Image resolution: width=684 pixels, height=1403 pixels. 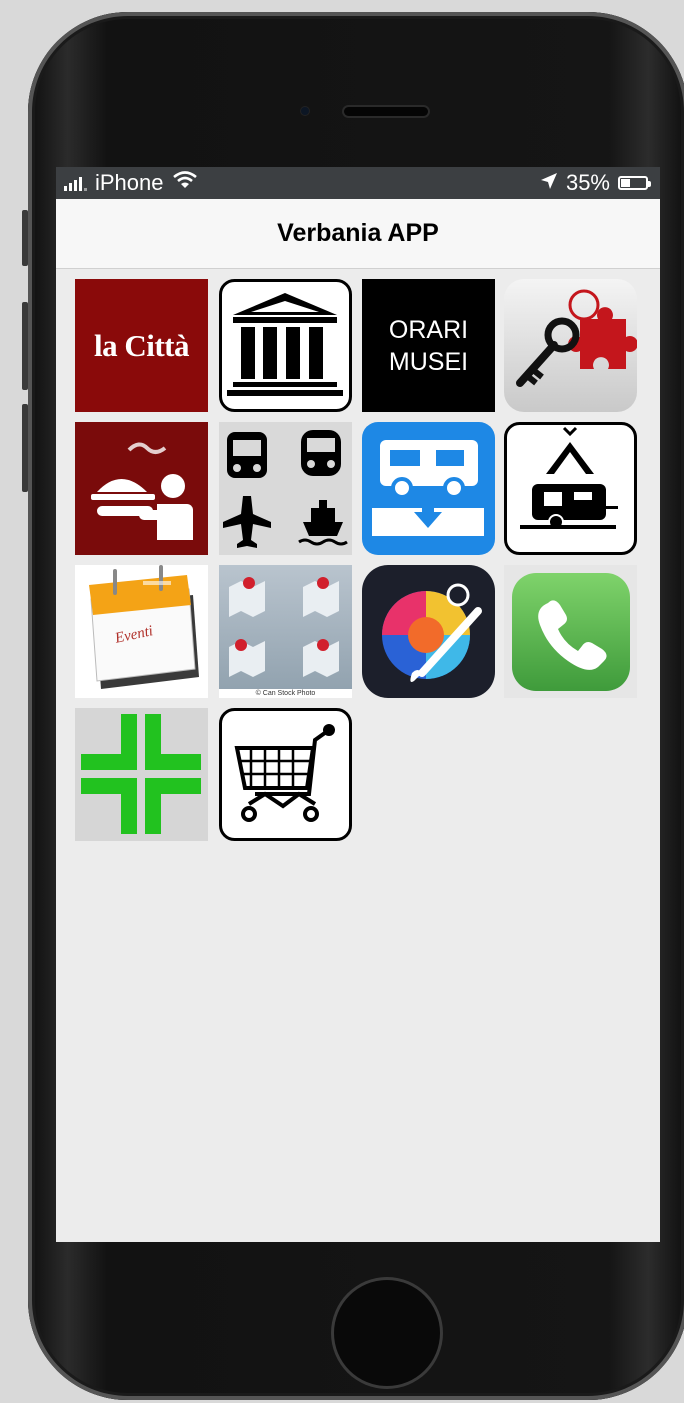 What do you see at coordinates (358, 183) in the screenshot?
I see `status-bar: iPhone 35%` at bounding box center [358, 183].